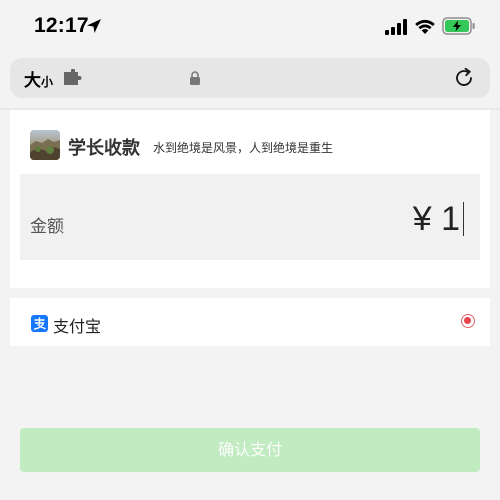 The height and width of the screenshot is (500, 500). I want to click on merchant-name: 学长收款, so click(104, 148).